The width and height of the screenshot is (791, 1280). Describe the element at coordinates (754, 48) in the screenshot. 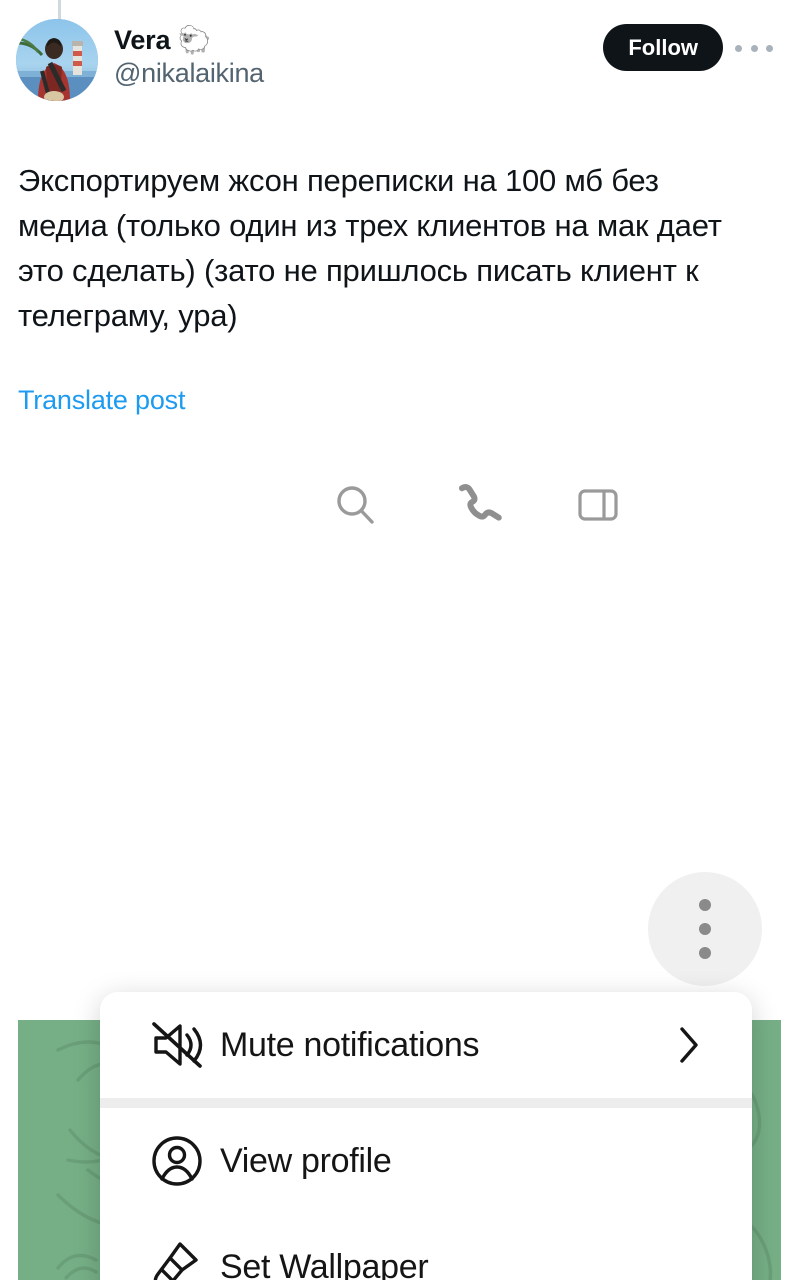

I see `more-horizontal-icon` at that location.